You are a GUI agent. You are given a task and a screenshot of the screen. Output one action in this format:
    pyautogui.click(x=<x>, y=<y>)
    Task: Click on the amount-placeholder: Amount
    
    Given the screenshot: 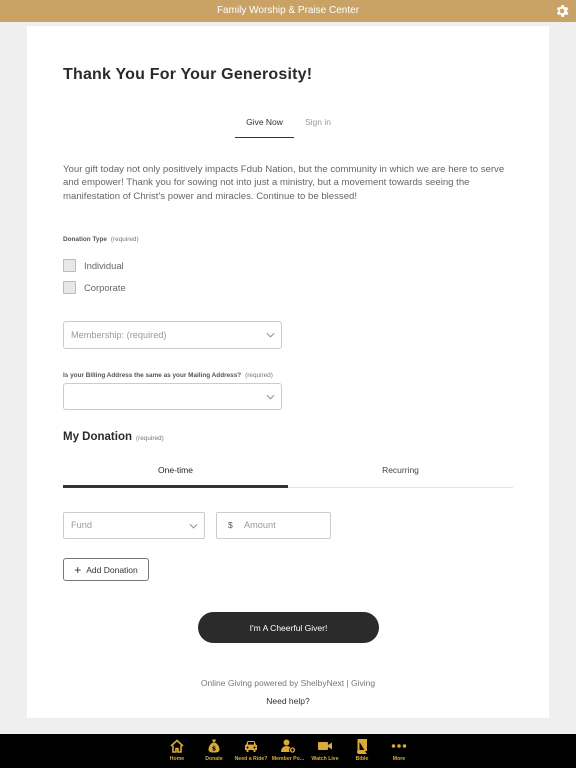 What is the action you would take?
    pyautogui.click(x=260, y=525)
    